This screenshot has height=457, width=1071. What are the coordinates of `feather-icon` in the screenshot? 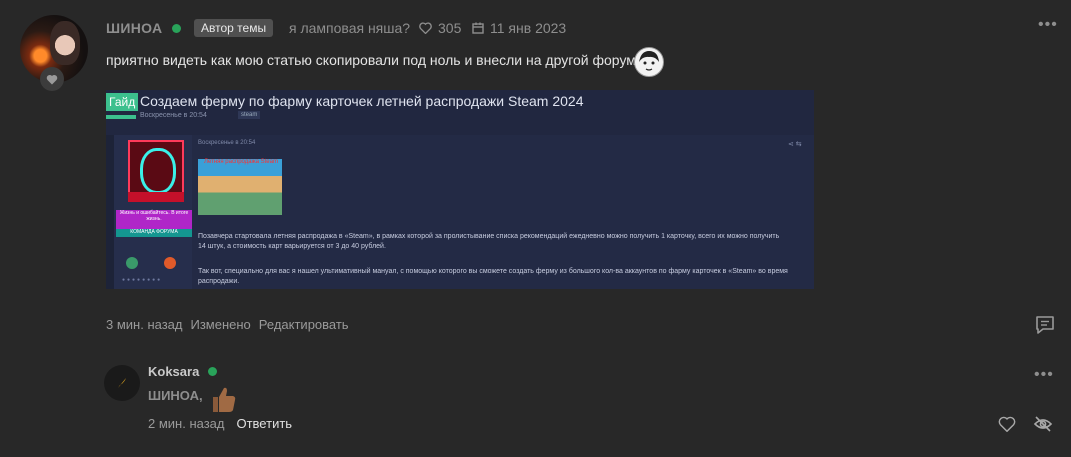 It's located at (122, 383).